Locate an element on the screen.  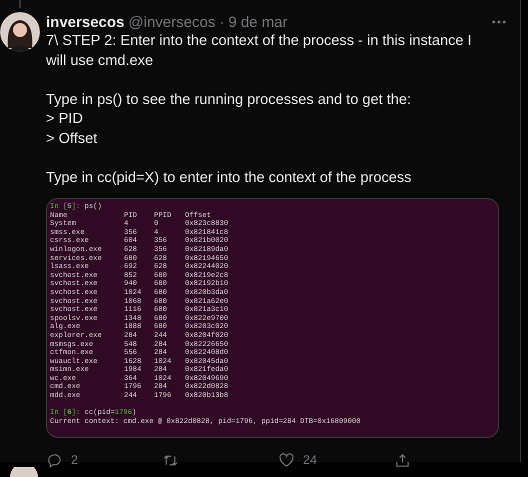
tweet-date: 9 de mar is located at coordinates (258, 22).